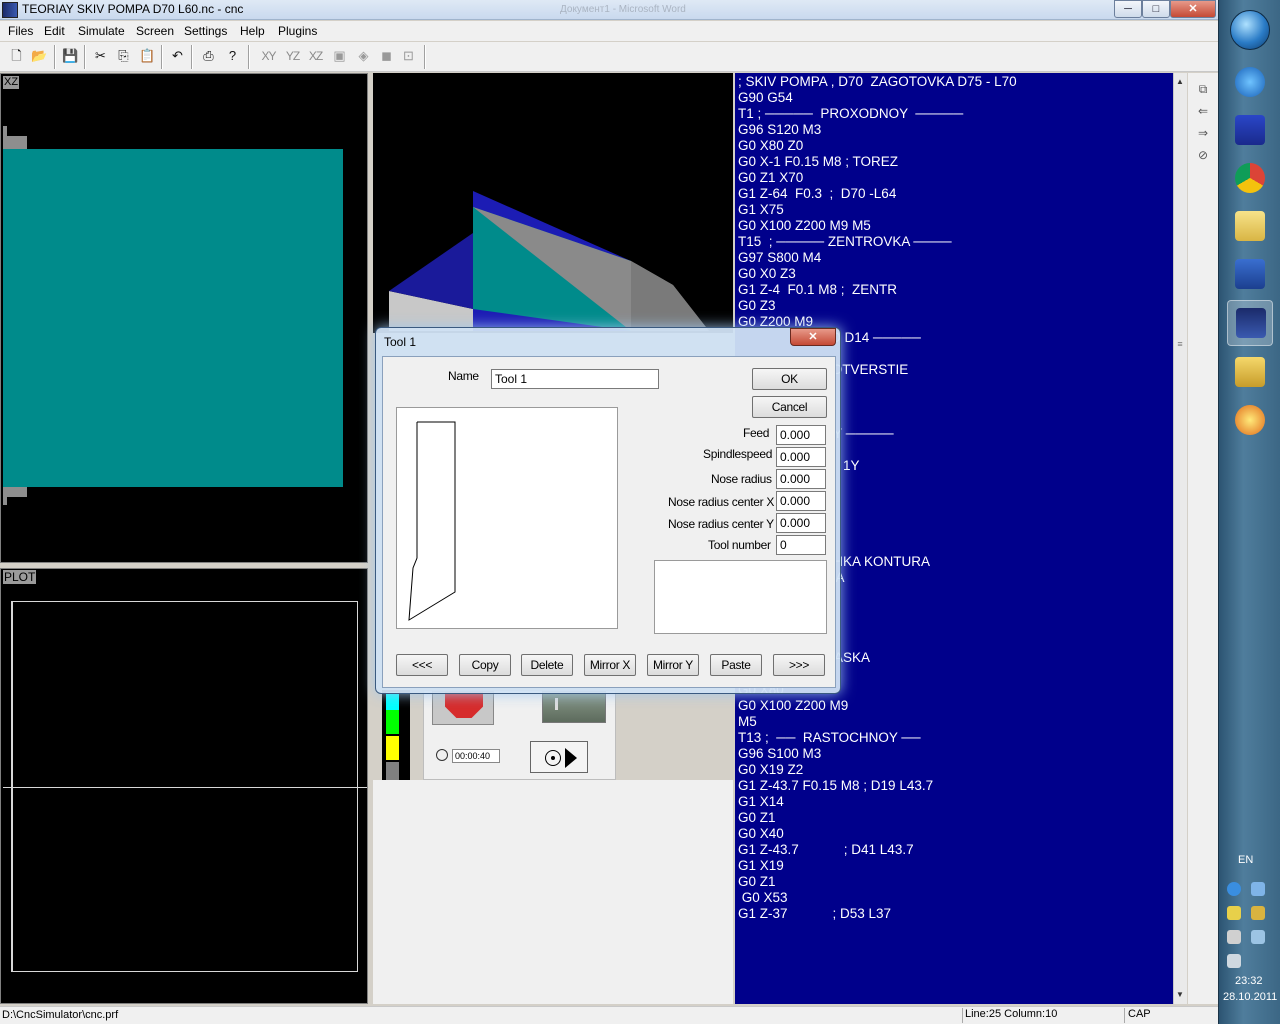 The width and height of the screenshot is (1280, 1024). What do you see at coordinates (184, 318) in the screenshot?
I see `xz-view: XZ` at bounding box center [184, 318].